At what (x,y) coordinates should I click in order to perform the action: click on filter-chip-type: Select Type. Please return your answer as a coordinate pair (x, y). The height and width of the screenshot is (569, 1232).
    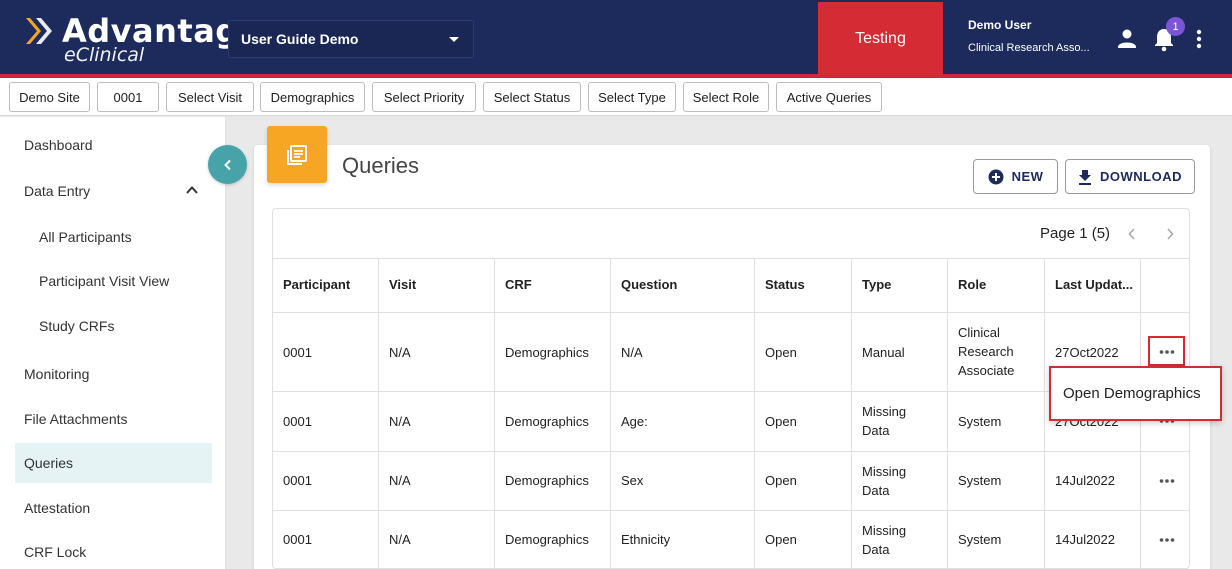
    Looking at the image, I should click on (632, 97).